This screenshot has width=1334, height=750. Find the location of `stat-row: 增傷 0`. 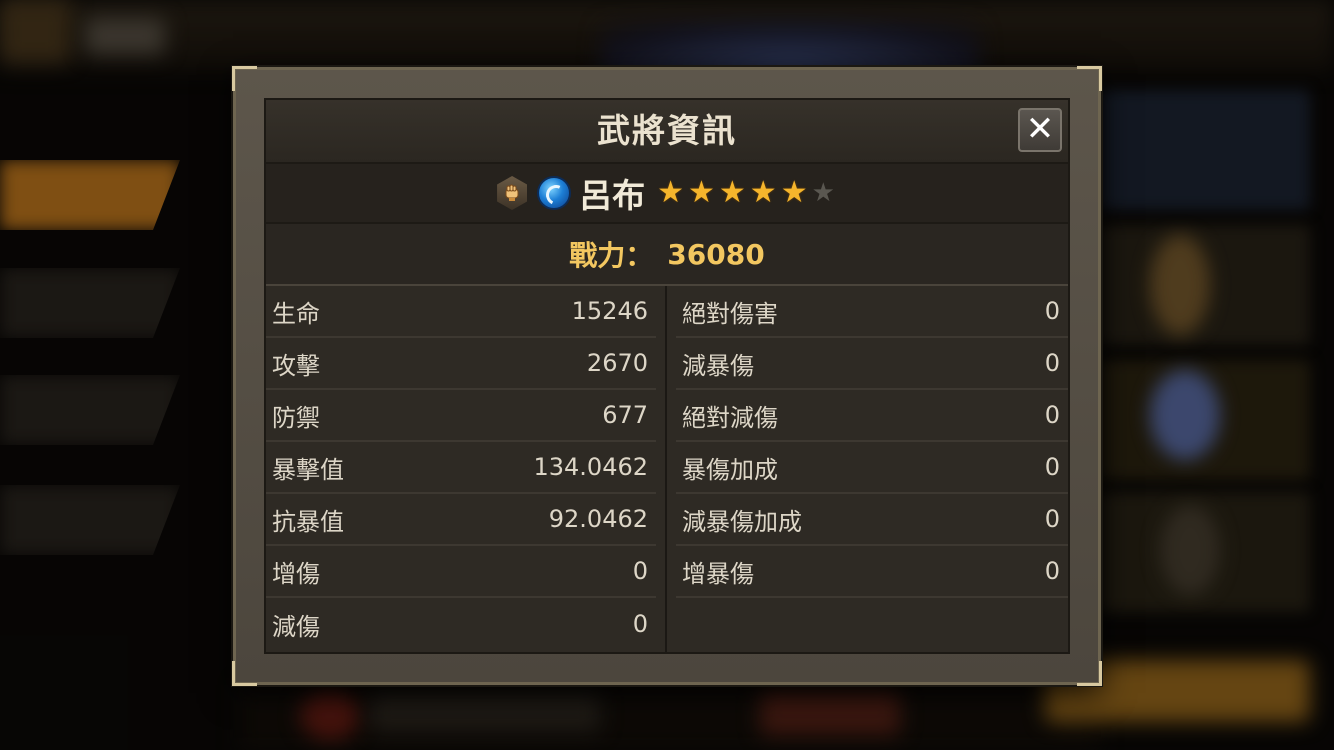

stat-row: 增傷 0 is located at coordinates (461, 572).